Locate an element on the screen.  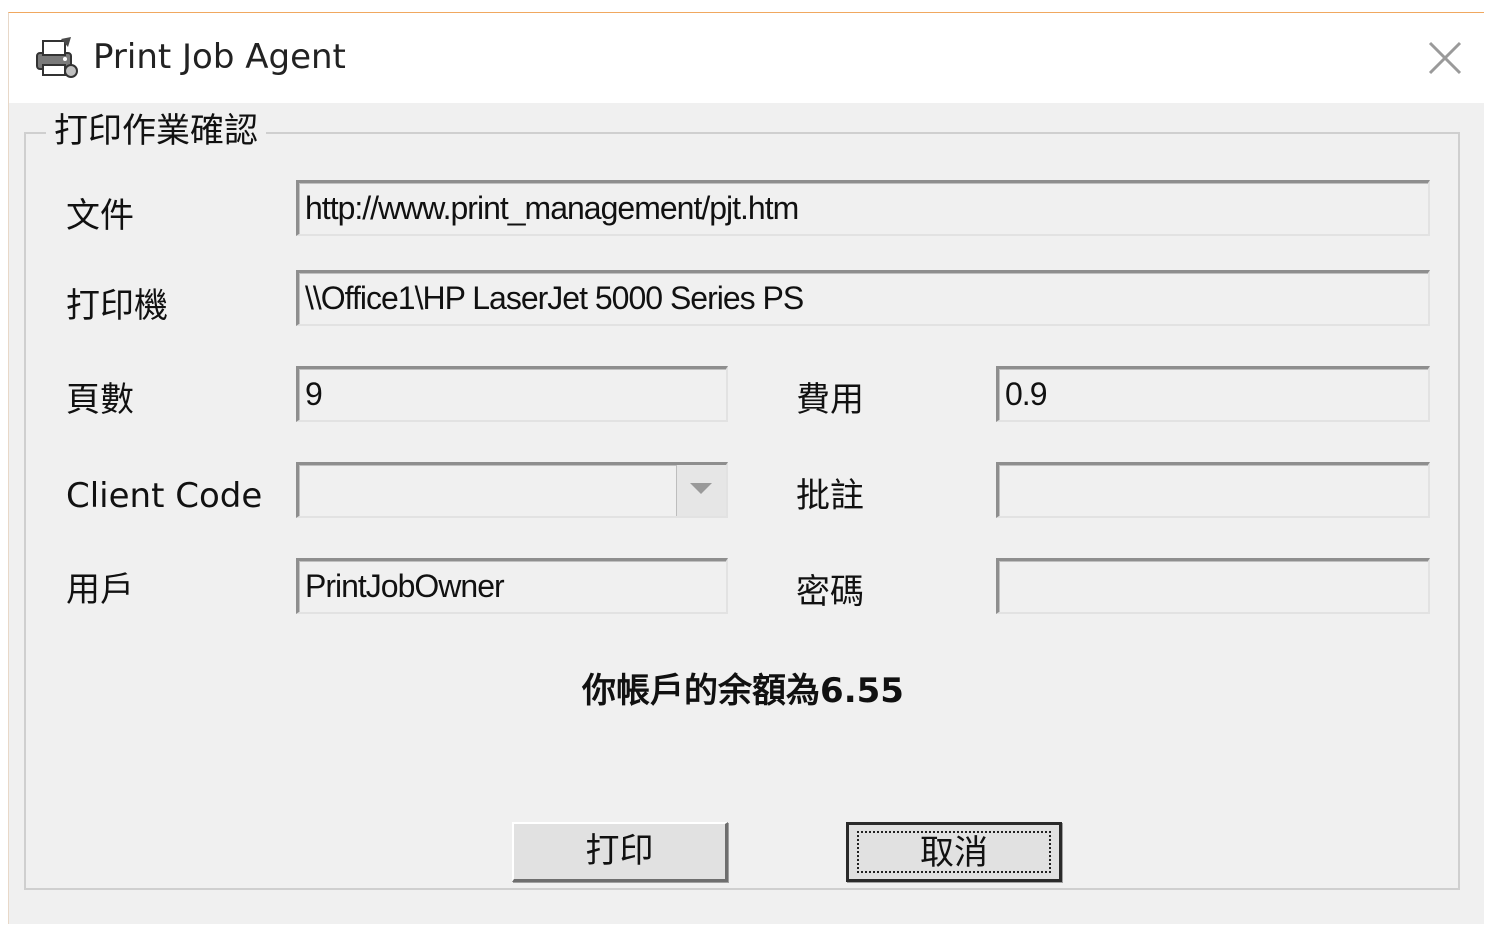
user-field: PrintJobOwner is located at coordinates (512, 586).